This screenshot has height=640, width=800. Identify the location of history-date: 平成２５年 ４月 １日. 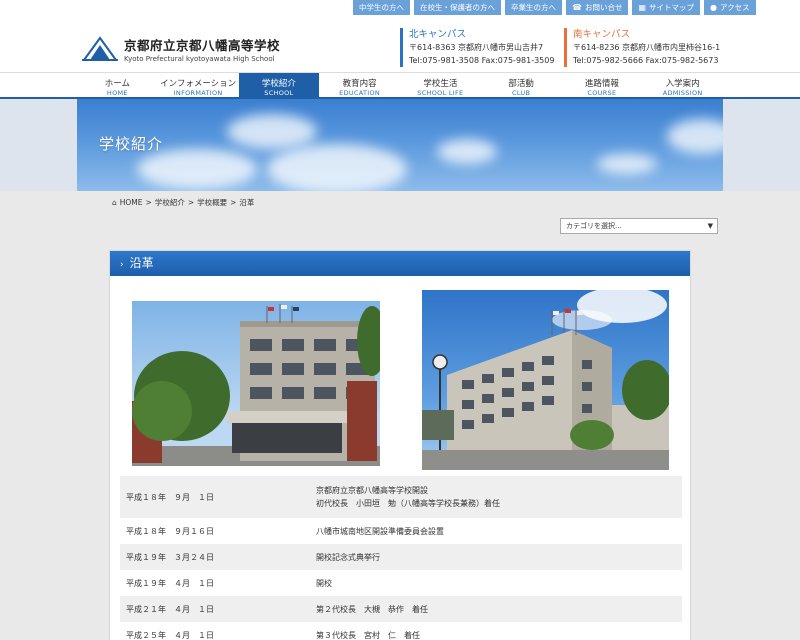
(170, 635).